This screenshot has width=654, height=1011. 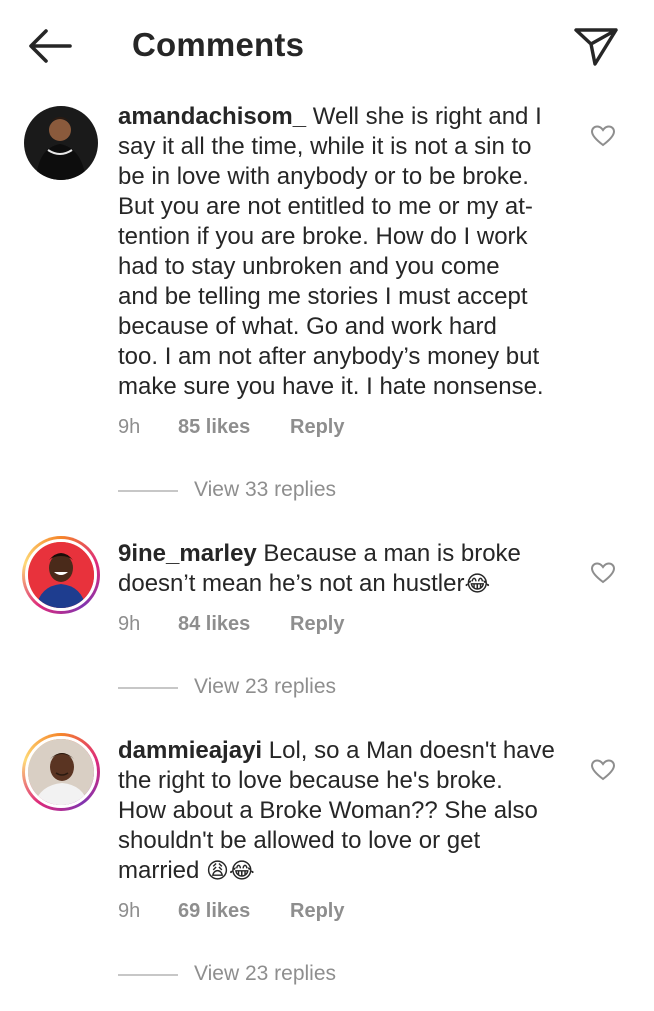 I want to click on emoji: 😂, so click(x=477, y=584).